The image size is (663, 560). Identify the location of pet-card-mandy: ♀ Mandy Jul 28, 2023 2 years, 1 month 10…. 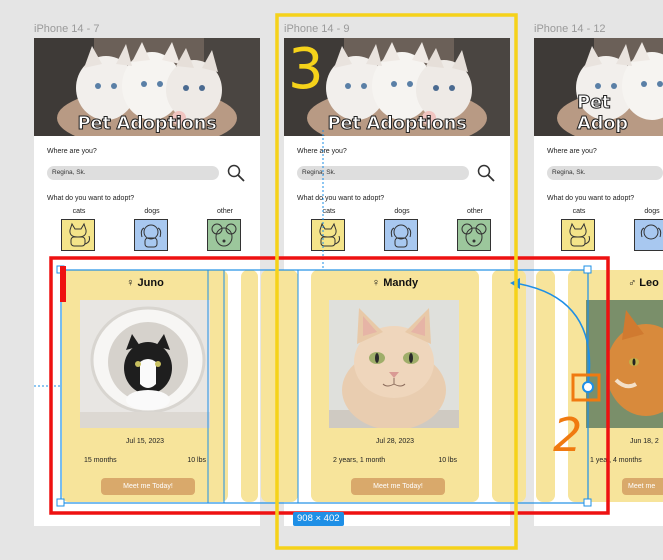
(395, 386).